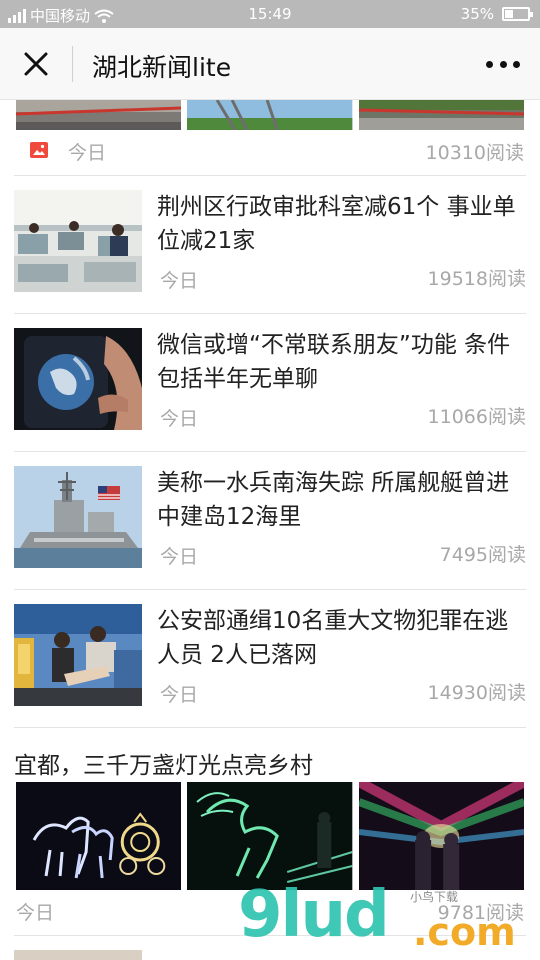  Describe the element at coordinates (270, 151) in the screenshot. I see `top-item-meta: 今日 10310阅读` at that location.